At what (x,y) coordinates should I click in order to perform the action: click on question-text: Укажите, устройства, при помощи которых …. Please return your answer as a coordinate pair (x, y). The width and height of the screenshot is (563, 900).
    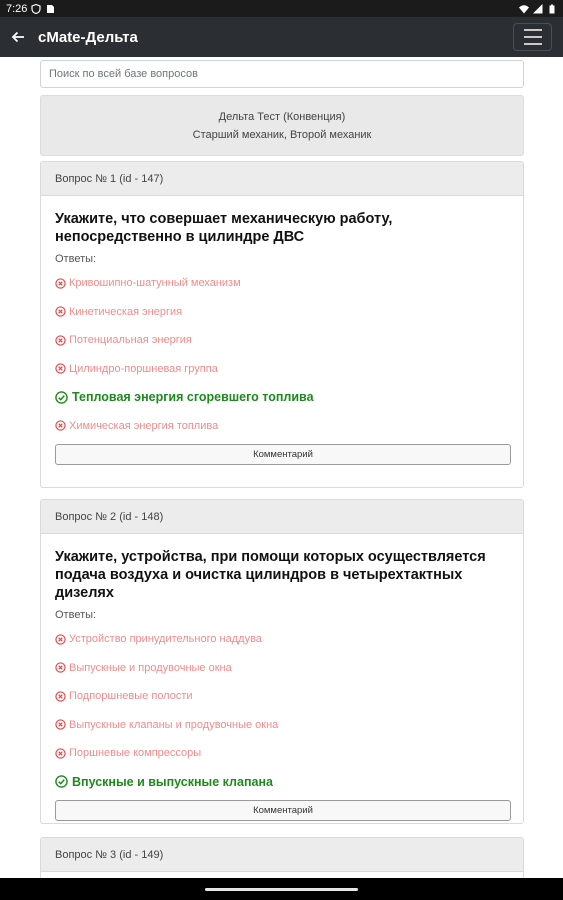
    Looking at the image, I should click on (270, 575).